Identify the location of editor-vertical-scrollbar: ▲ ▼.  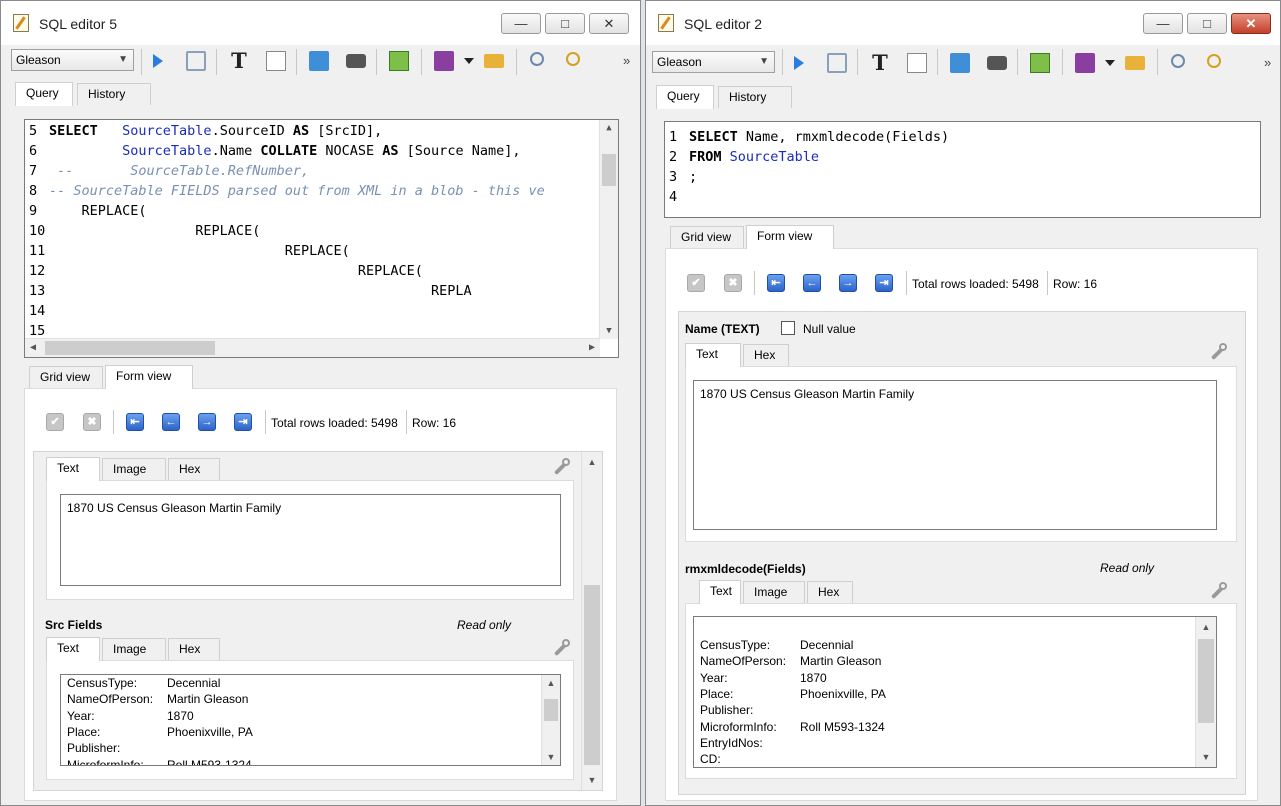
(608, 229).